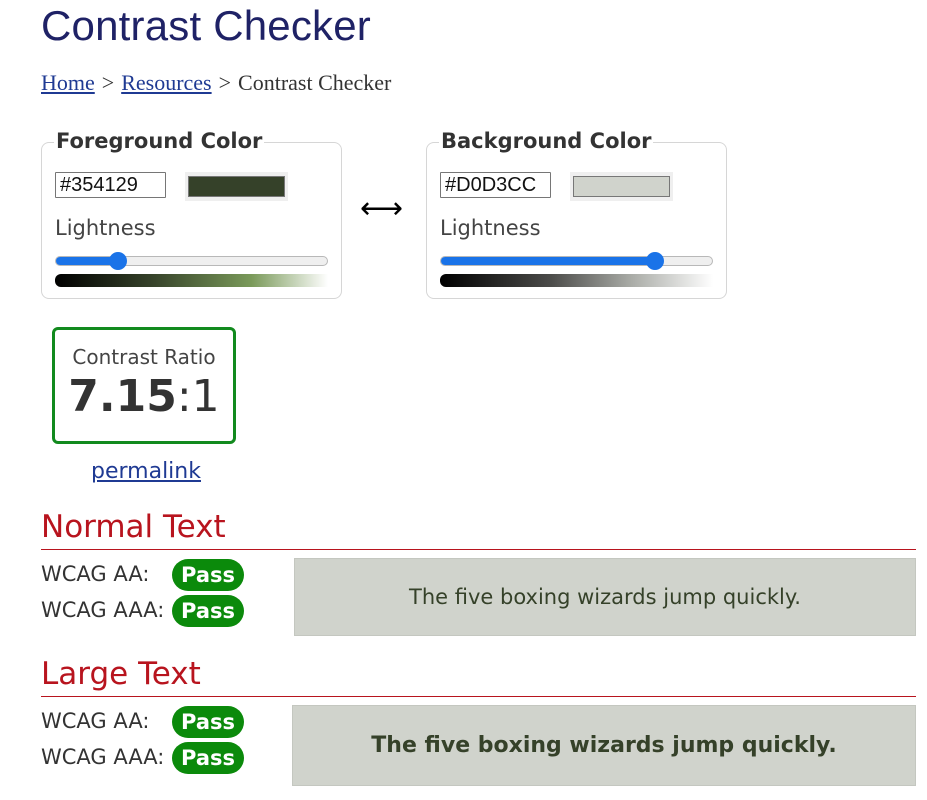 The height and width of the screenshot is (800, 927). What do you see at coordinates (546, 141) in the screenshot?
I see `background-color-legend: Background Color` at bounding box center [546, 141].